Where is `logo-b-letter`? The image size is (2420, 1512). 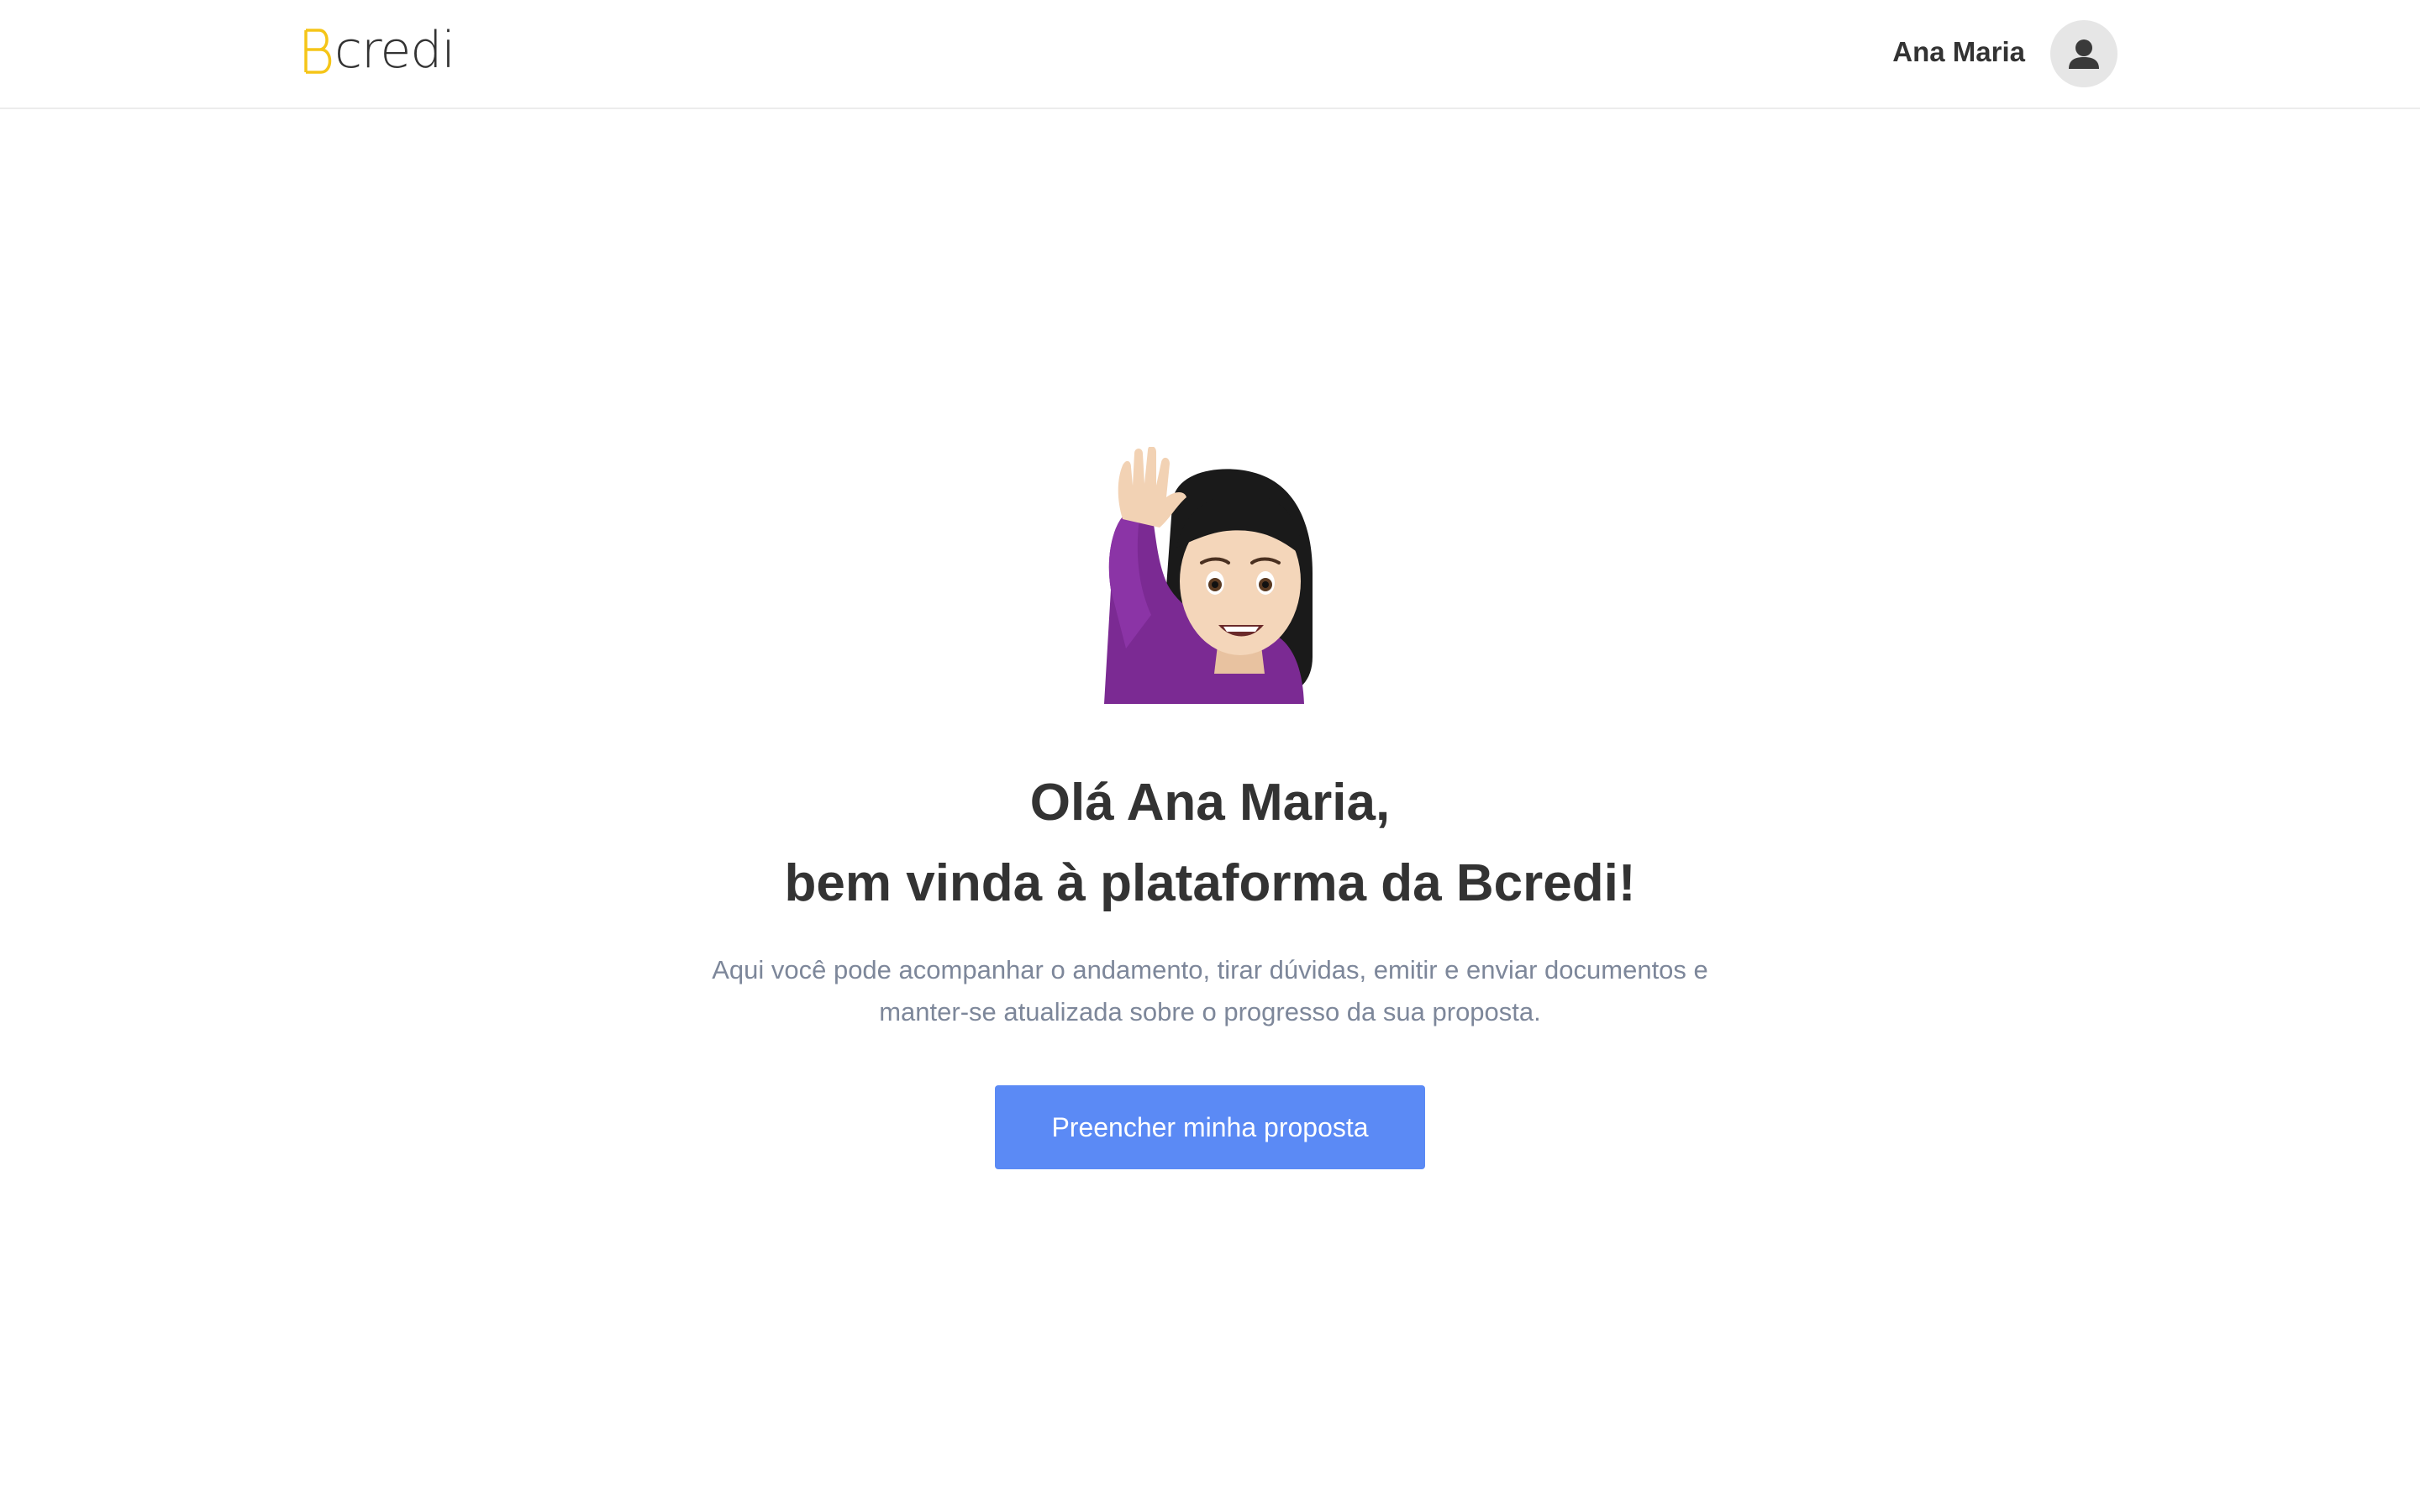 logo-b-letter is located at coordinates (318, 51).